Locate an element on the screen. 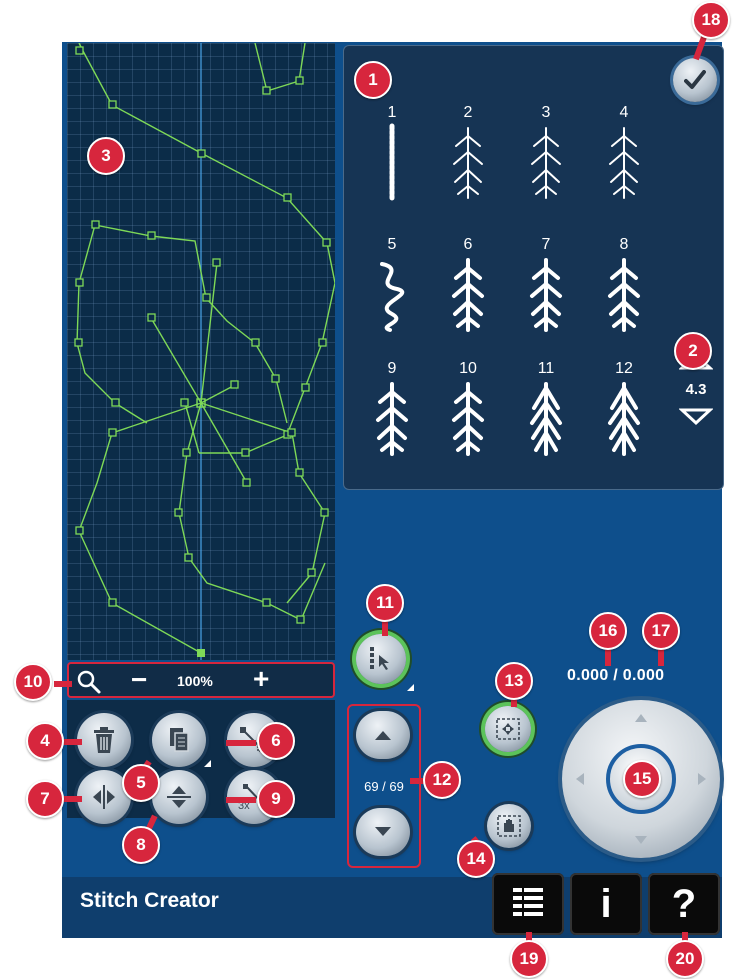 Image resolution: width=739 pixels, height=979 pixels. list-icon is located at coordinates (528, 904).